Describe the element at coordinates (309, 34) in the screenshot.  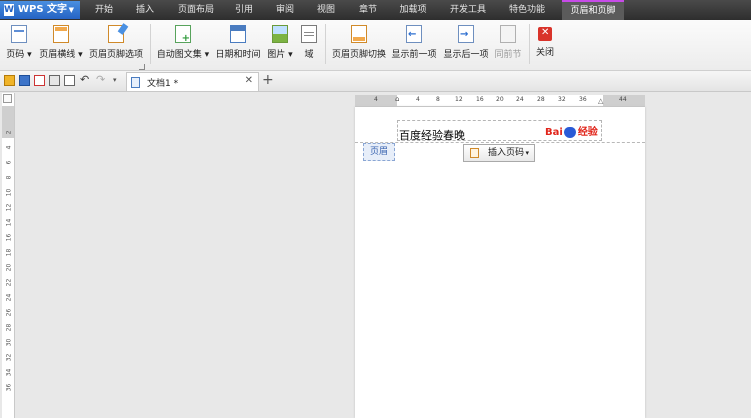
I see `field-icon` at that location.